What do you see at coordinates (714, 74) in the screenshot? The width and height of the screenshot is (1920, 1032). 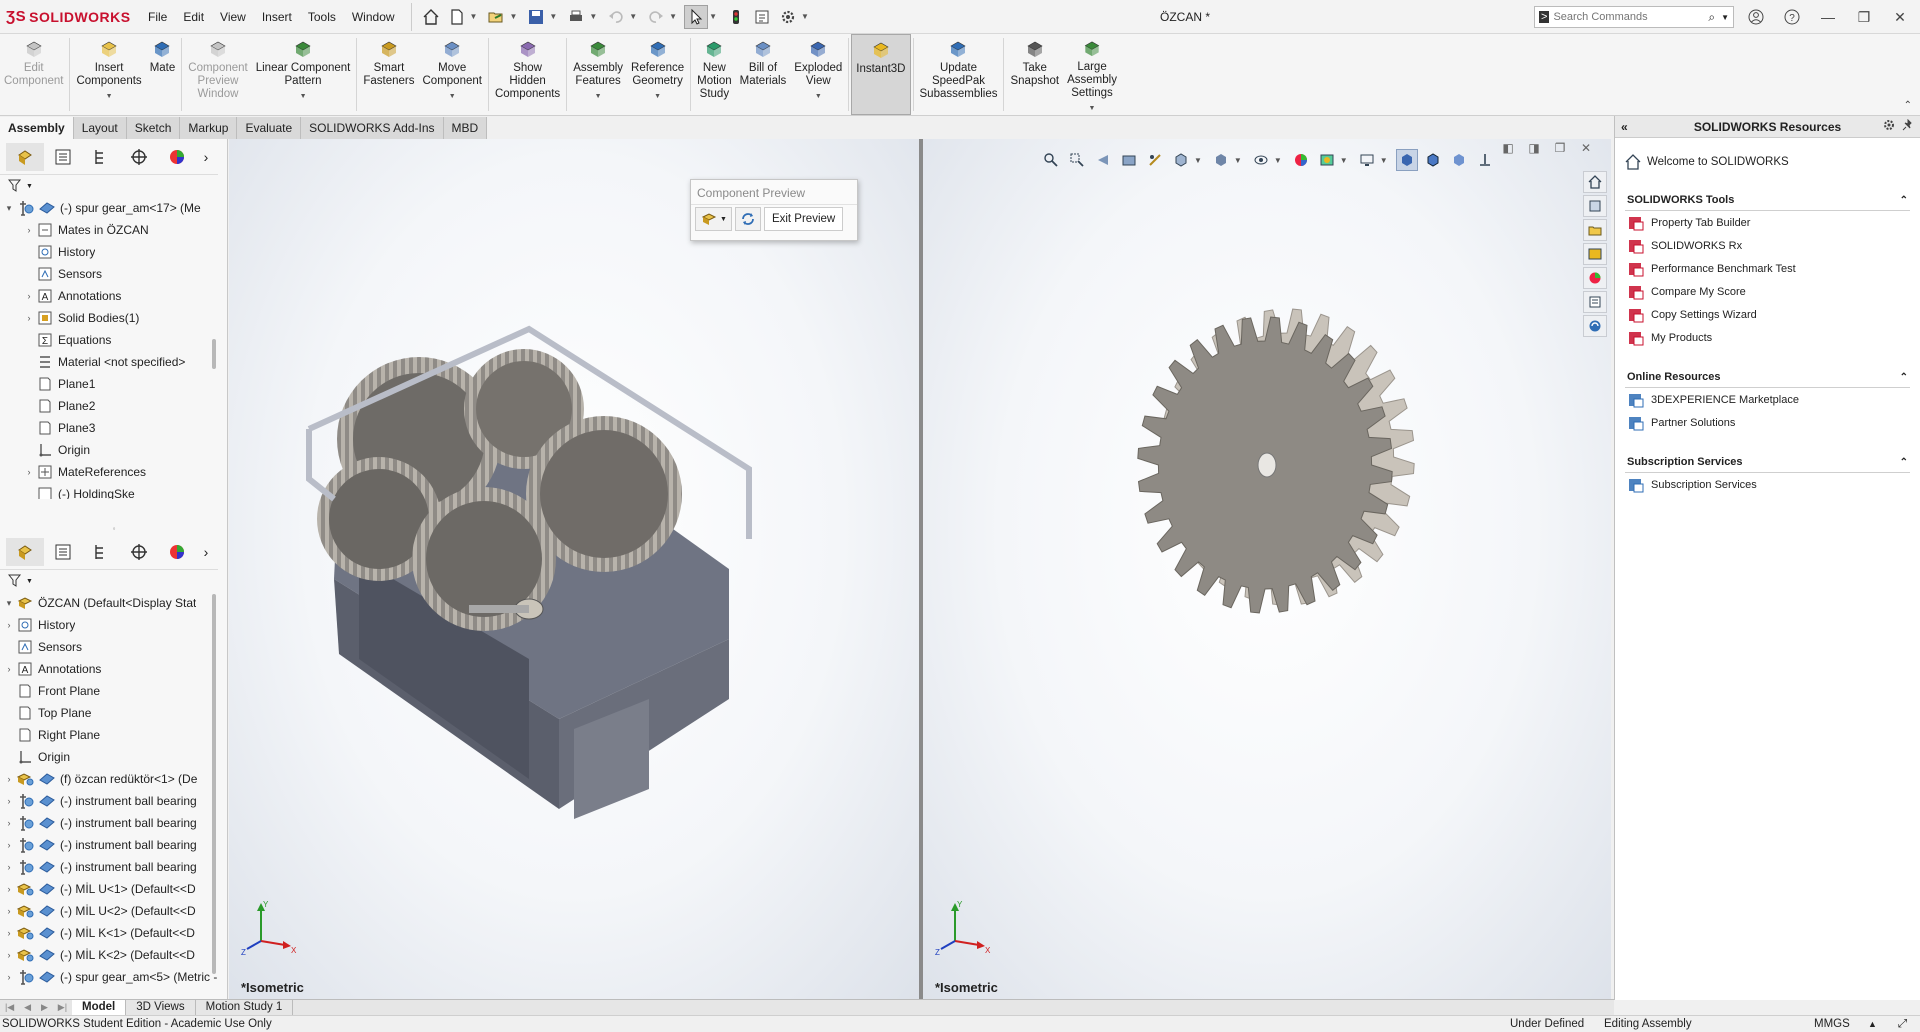 I see `ribbon-motion-study-button: New Motion Study` at bounding box center [714, 74].